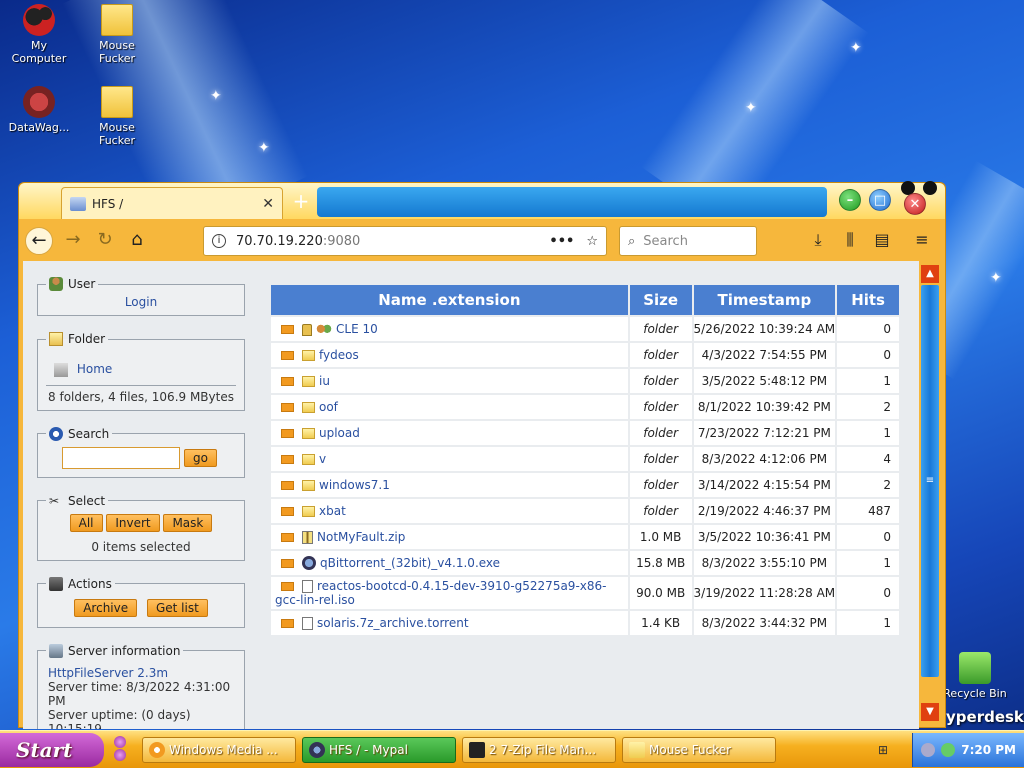  Describe the element at coordinates (880, 200) in the screenshot. I see `maximize-button: □` at that location.